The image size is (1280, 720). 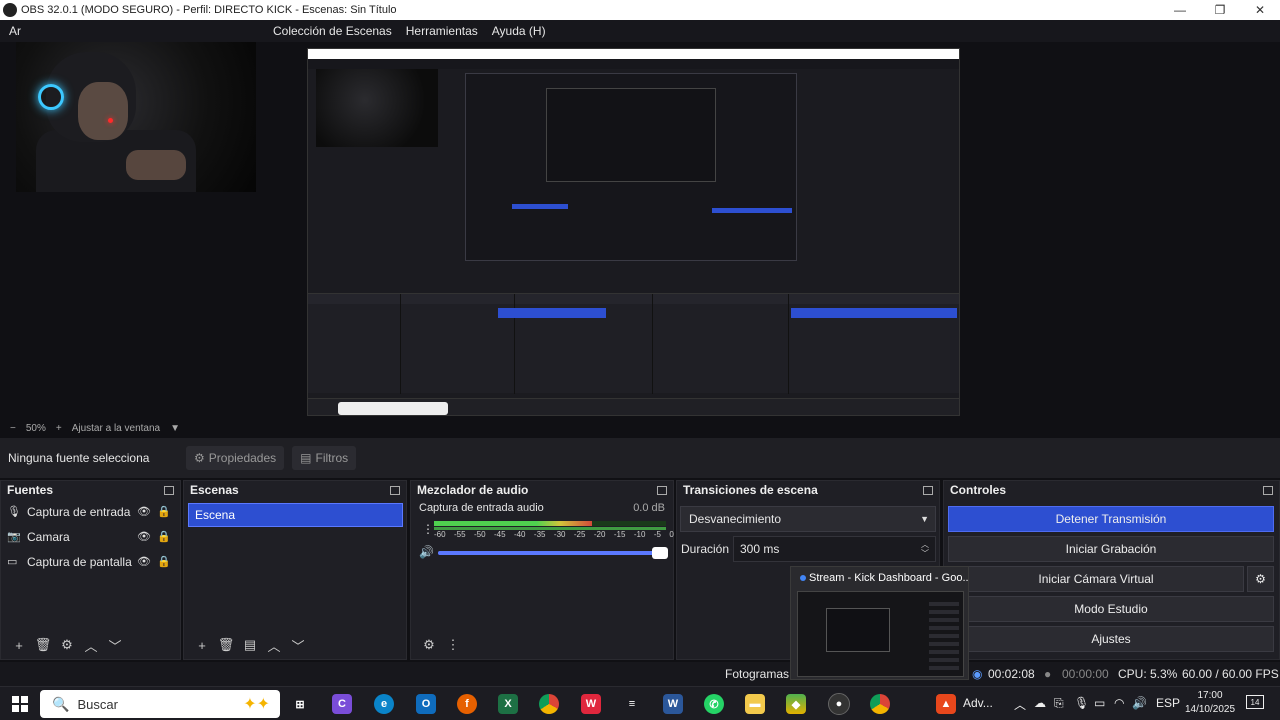 What do you see at coordinates (808, 519) in the screenshot?
I see `transition-select: Desvanecimiento ▼` at bounding box center [808, 519].